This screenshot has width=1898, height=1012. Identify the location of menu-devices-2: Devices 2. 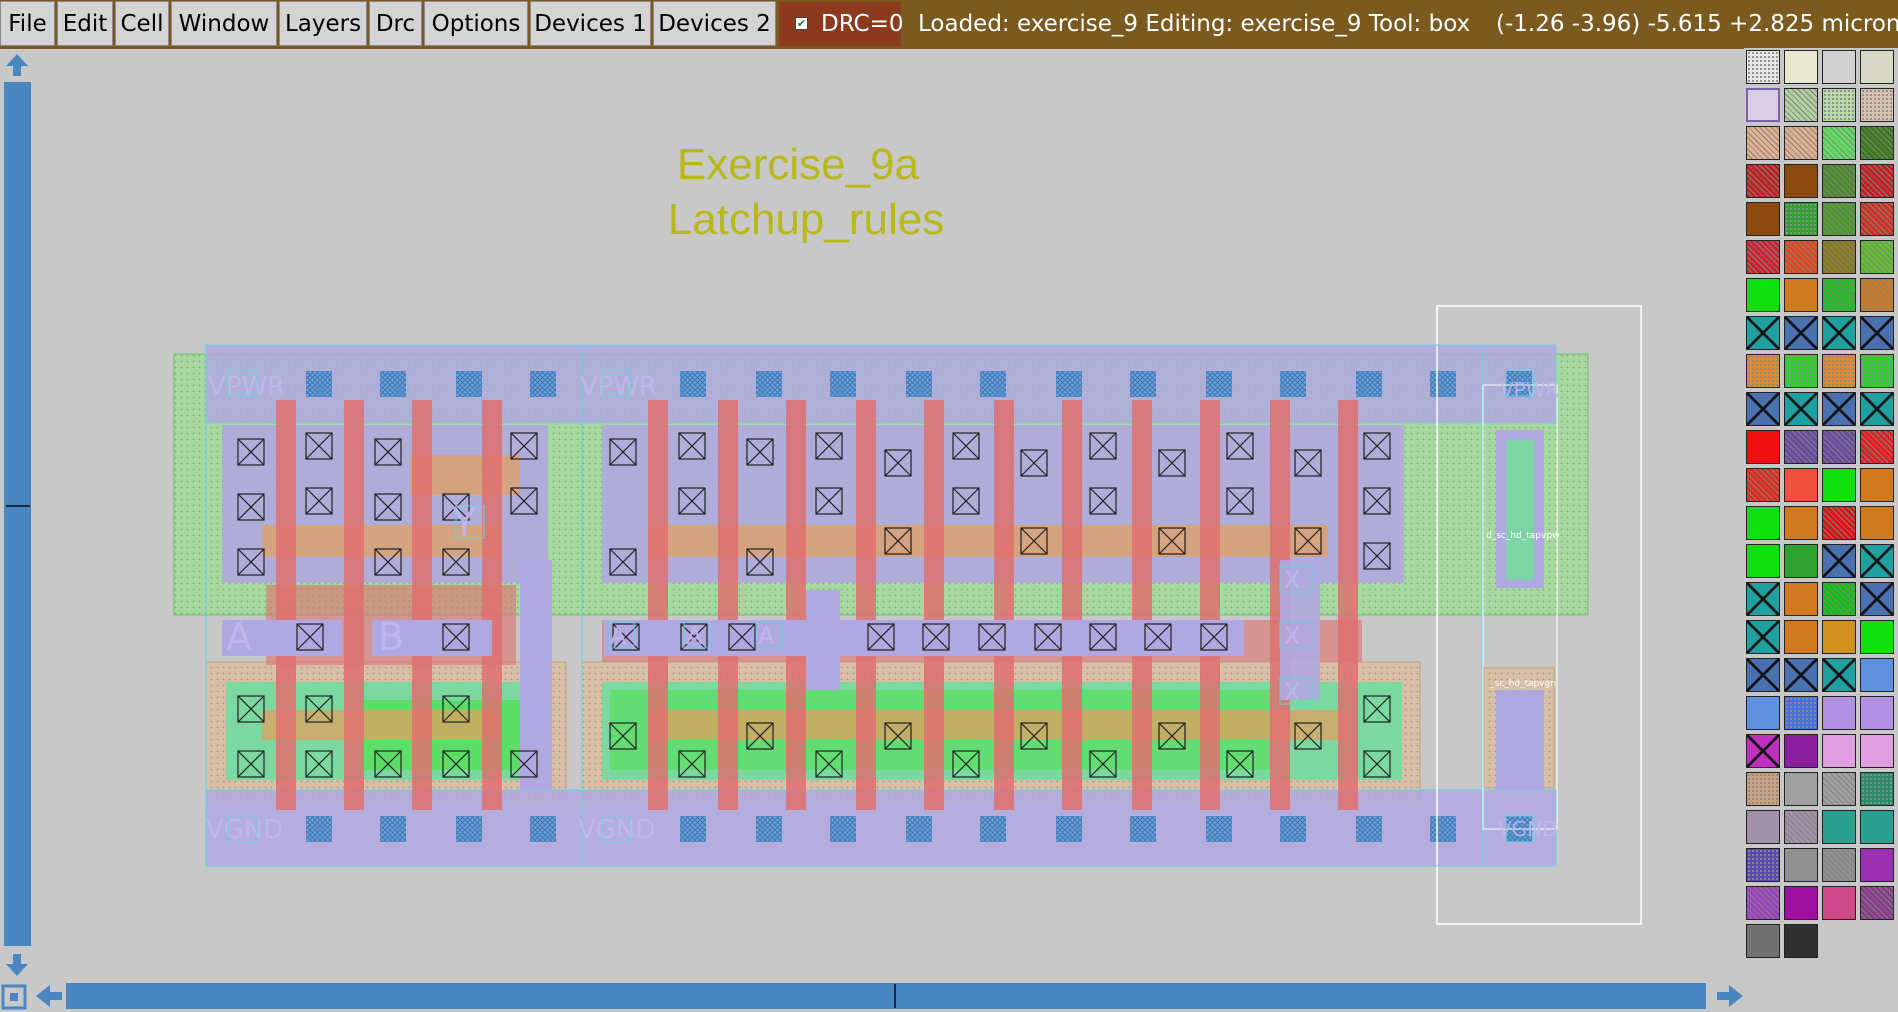
(714, 23).